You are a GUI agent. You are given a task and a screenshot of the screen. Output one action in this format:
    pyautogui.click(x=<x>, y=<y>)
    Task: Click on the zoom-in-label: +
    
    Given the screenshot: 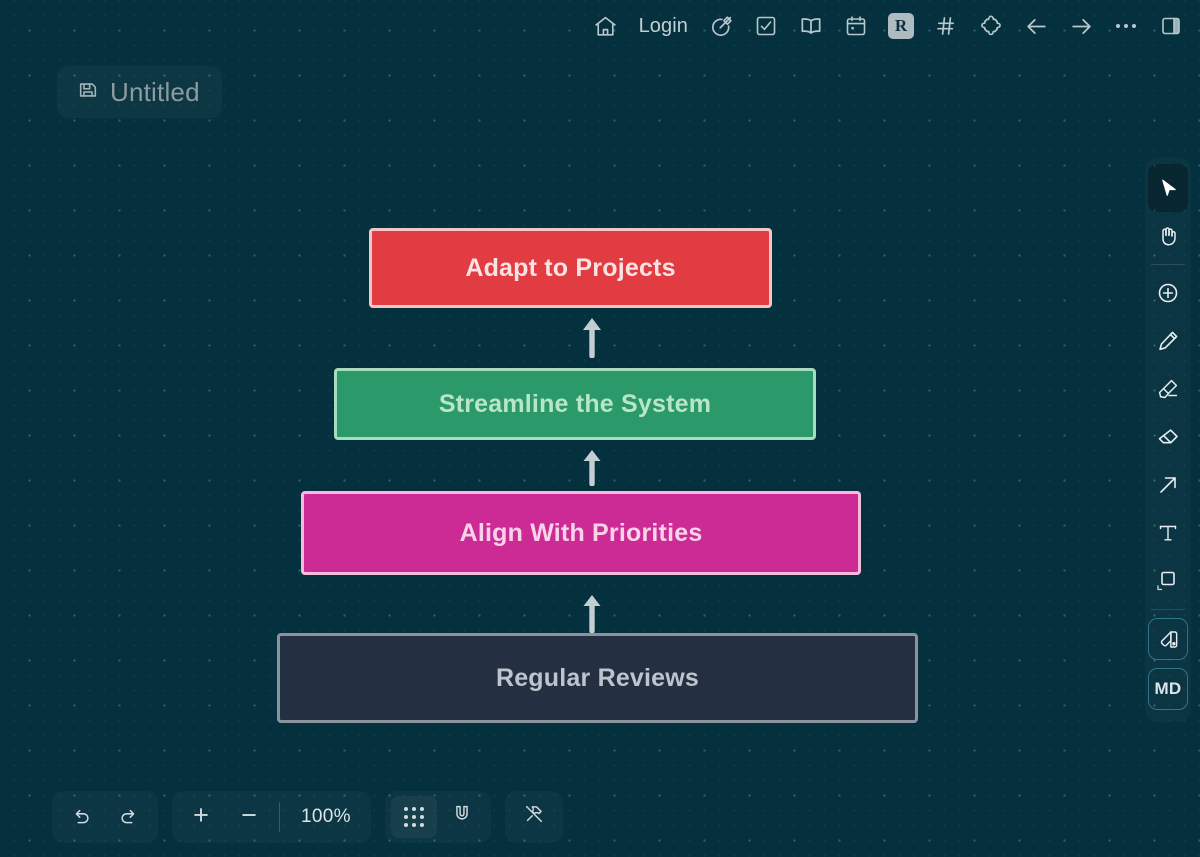 What is the action you would take?
    pyautogui.click(x=201, y=815)
    